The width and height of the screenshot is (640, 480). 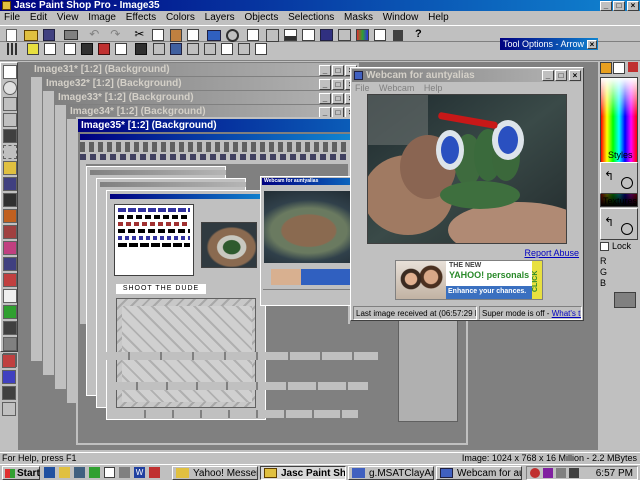 What do you see at coordinates (10, 216) in the screenshot?
I see `paintbrush-icon` at bounding box center [10, 216].